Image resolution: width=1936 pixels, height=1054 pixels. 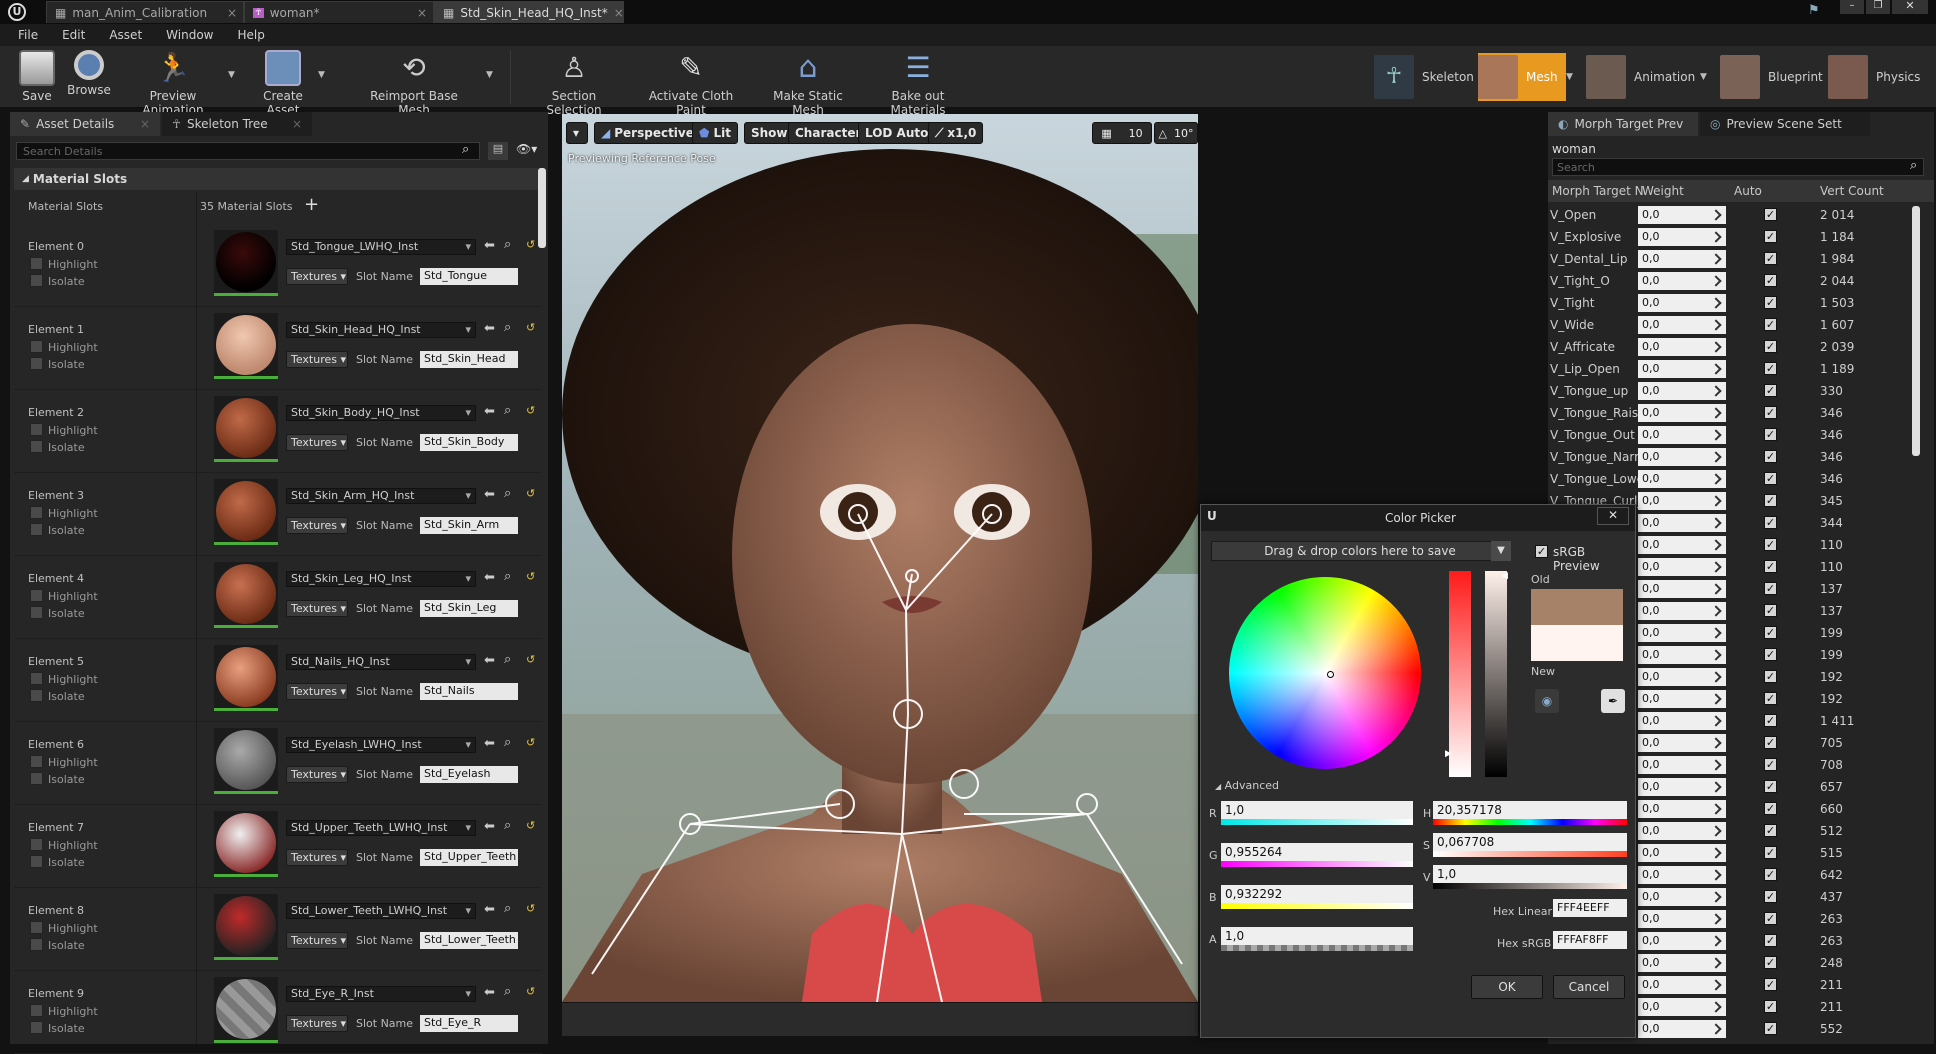 What do you see at coordinates (381, 330) in the screenshot?
I see `material-combo: Std_Skin_Head_HQ_Inst` at bounding box center [381, 330].